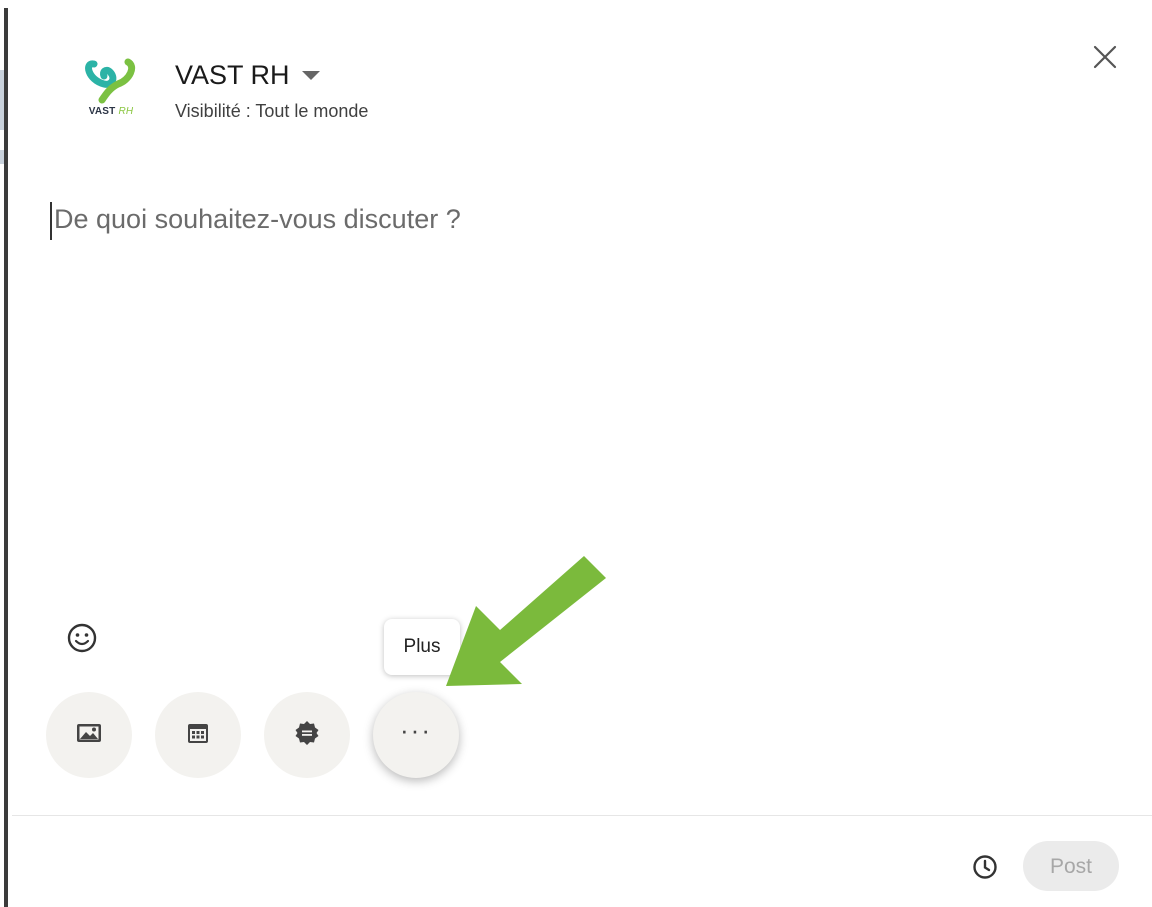 The height and width of the screenshot is (907, 1152). I want to click on photo-icon, so click(89, 735).